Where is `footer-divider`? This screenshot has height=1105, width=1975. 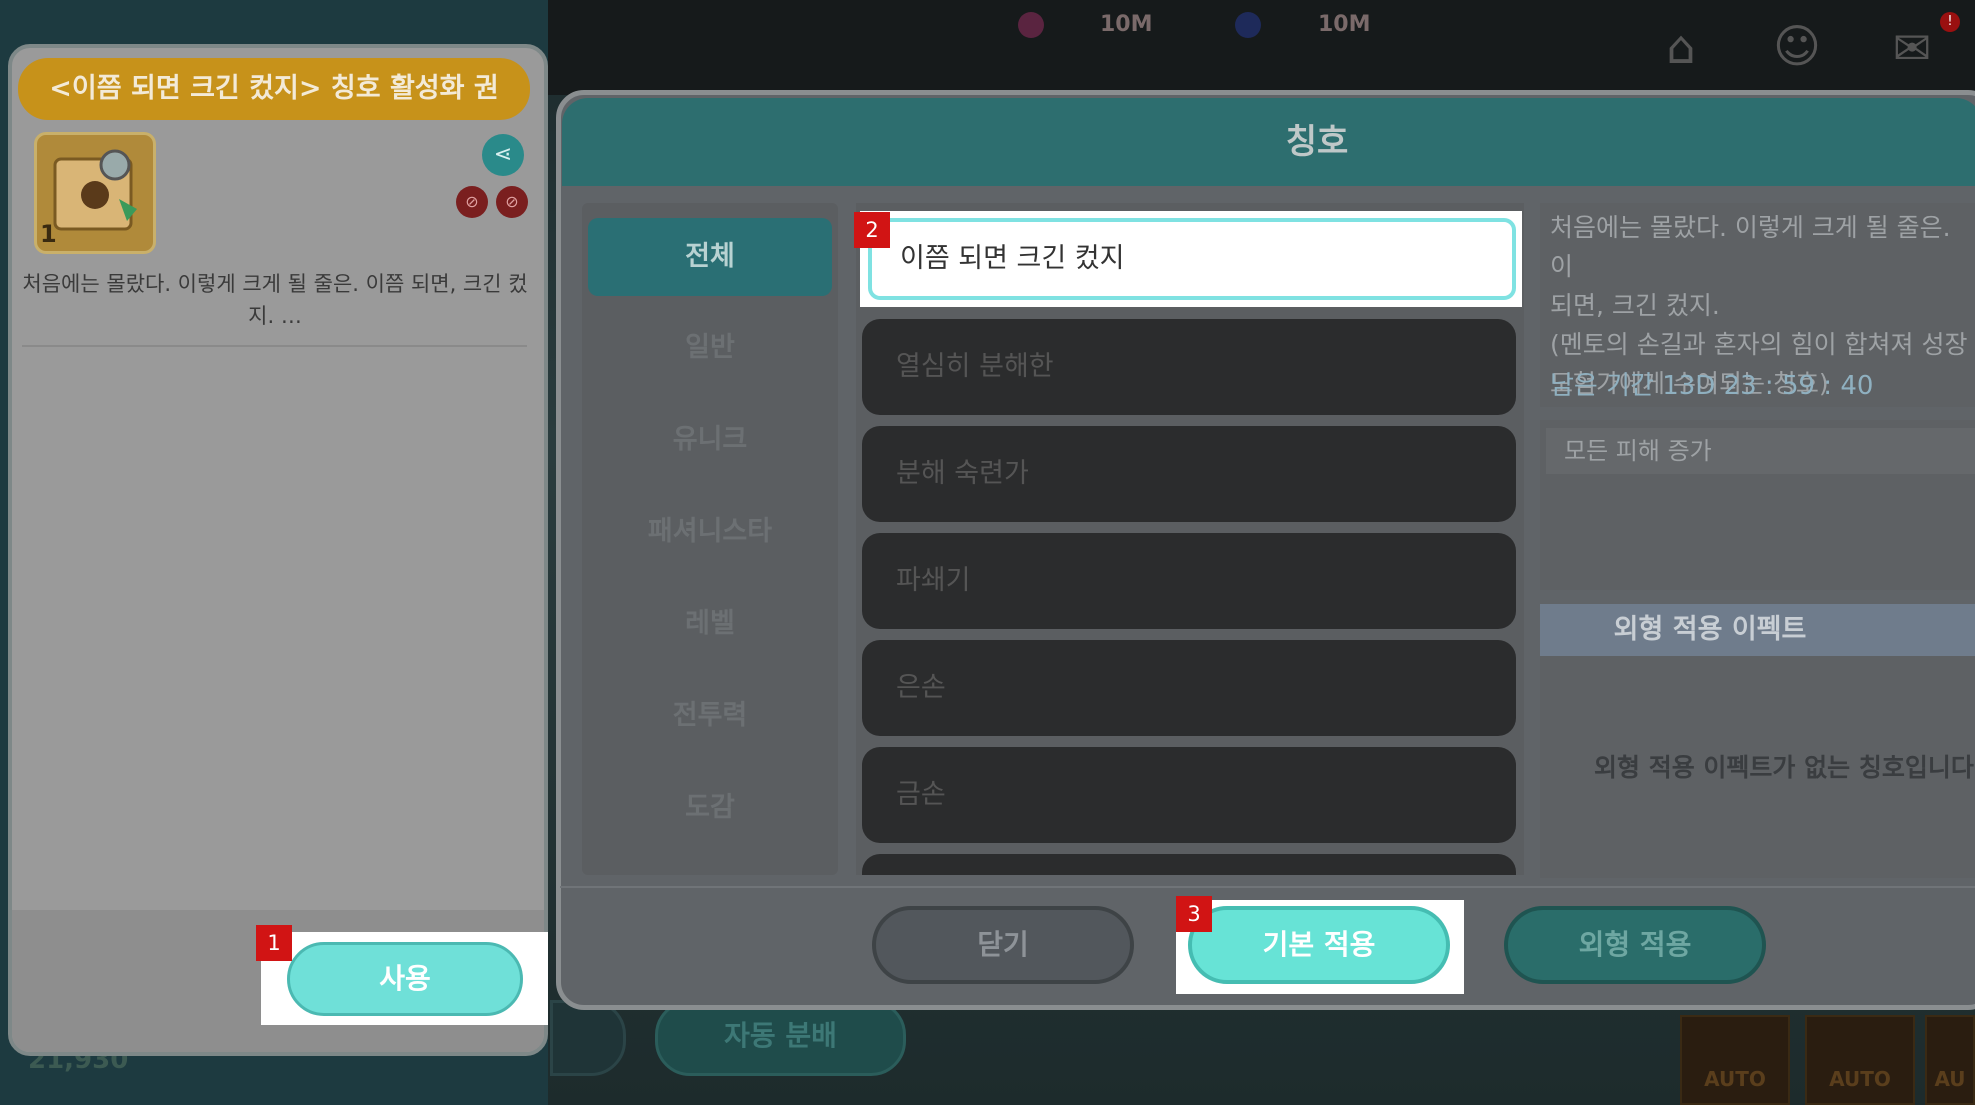 footer-divider is located at coordinates (1267, 887).